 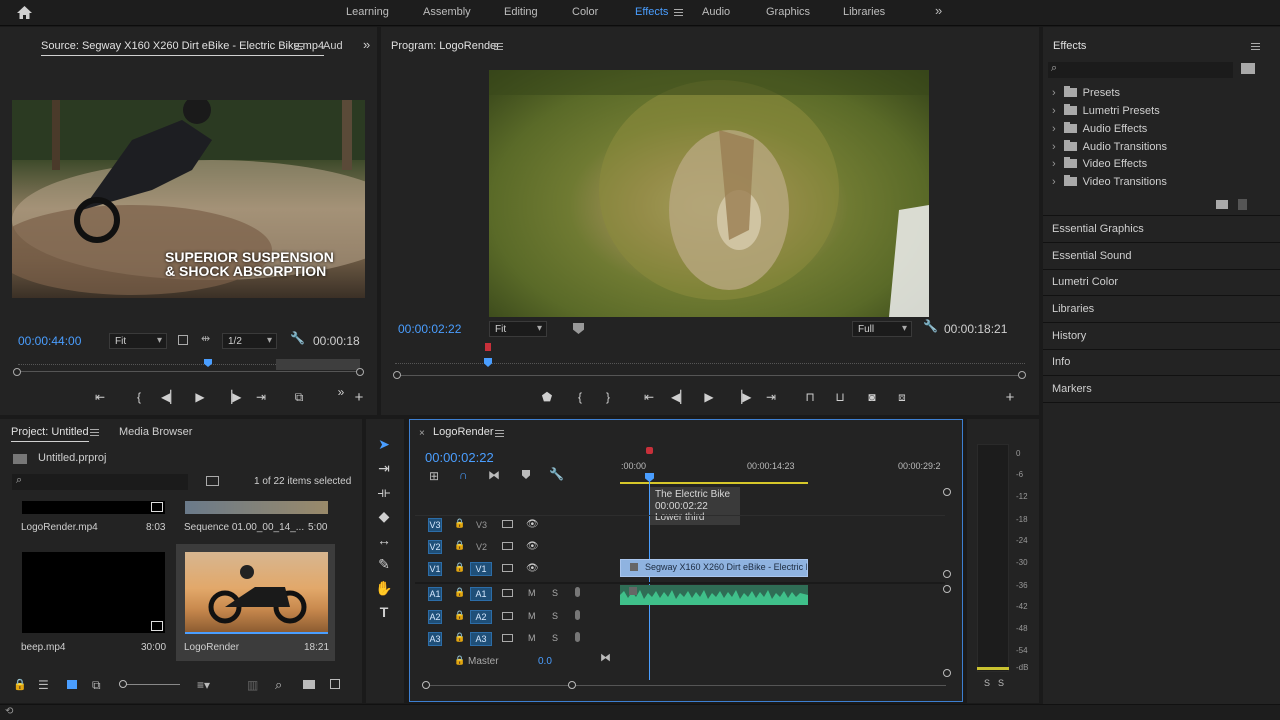 What do you see at coordinates (463, 475) in the screenshot?
I see `snap-icon: ∩` at bounding box center [463, 475].